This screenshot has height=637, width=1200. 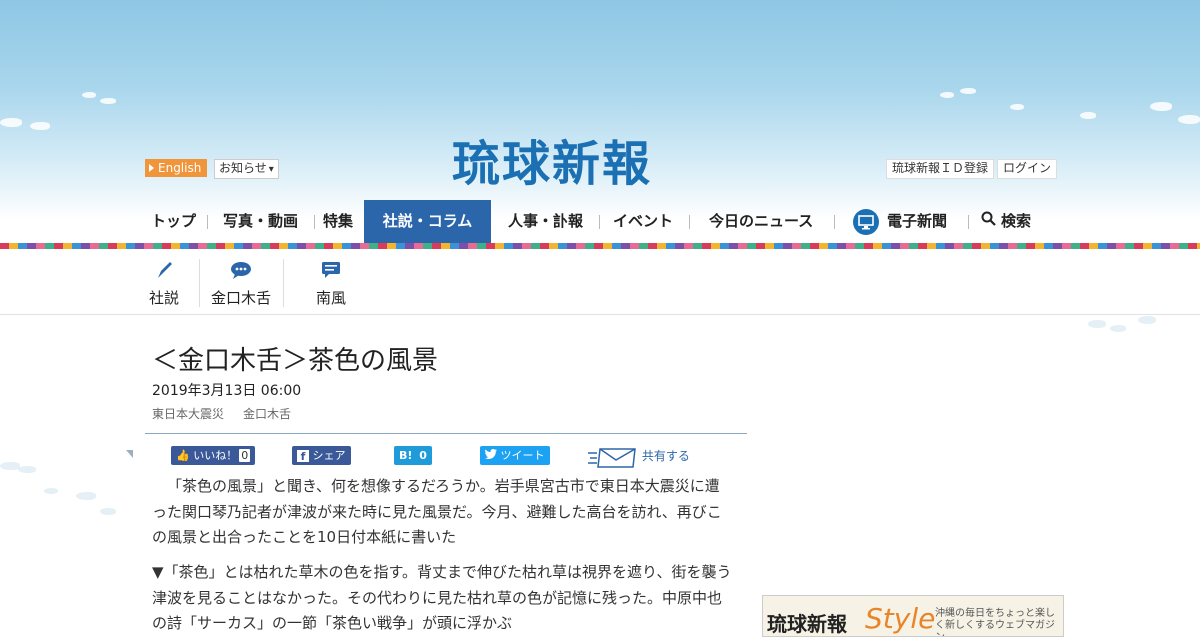 I want to click on site-logo: 琉球新報, so click(x=552, y=159).